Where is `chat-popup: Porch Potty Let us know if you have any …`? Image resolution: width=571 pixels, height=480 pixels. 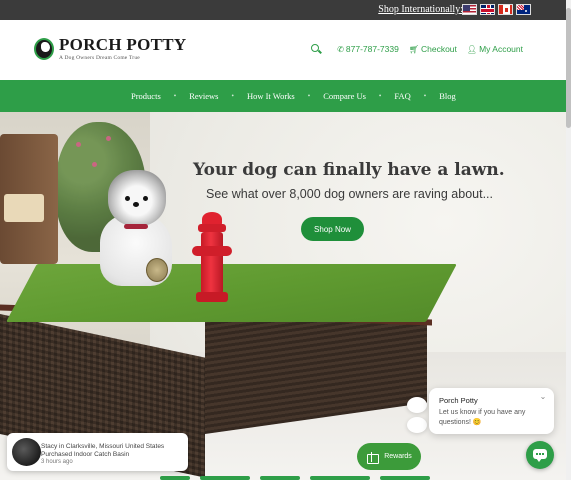 chat-popup: Porch Potty Let us know if you have any … is located at coordinates (491, 411).